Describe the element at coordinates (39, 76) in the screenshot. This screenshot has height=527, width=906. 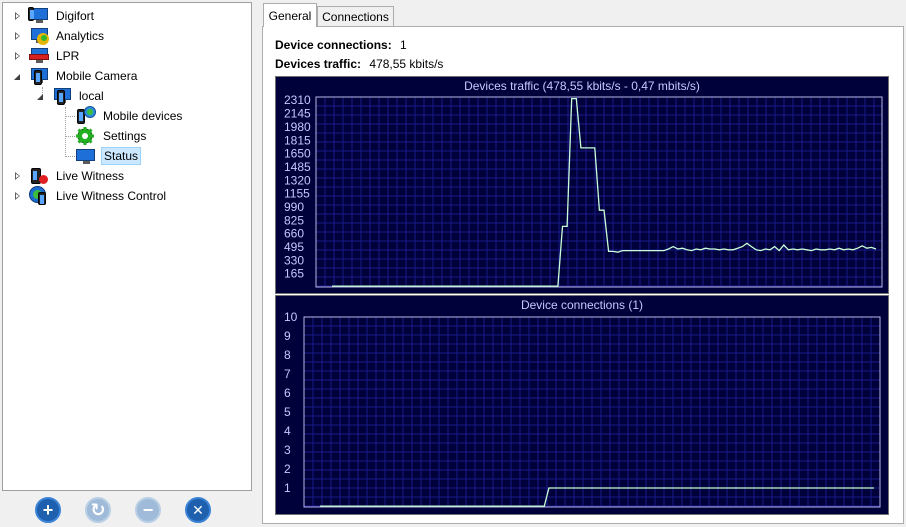
I see `mobile-camera-icon` at that location.